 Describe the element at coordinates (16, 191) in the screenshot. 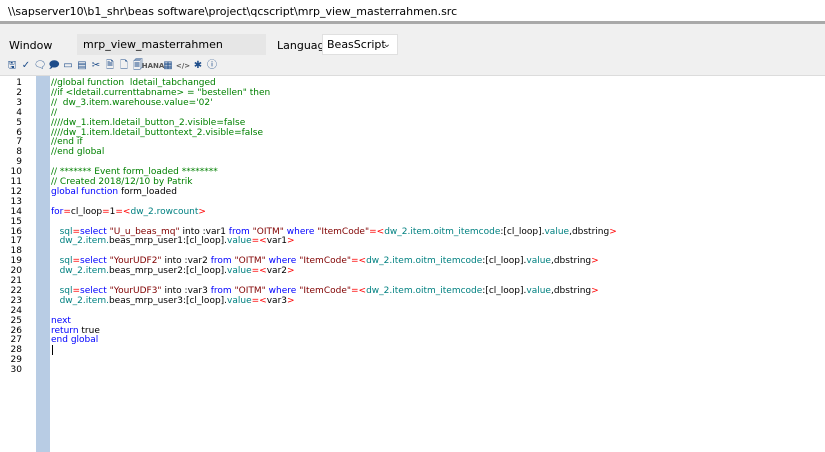

I see `line-number: 12` at that location.